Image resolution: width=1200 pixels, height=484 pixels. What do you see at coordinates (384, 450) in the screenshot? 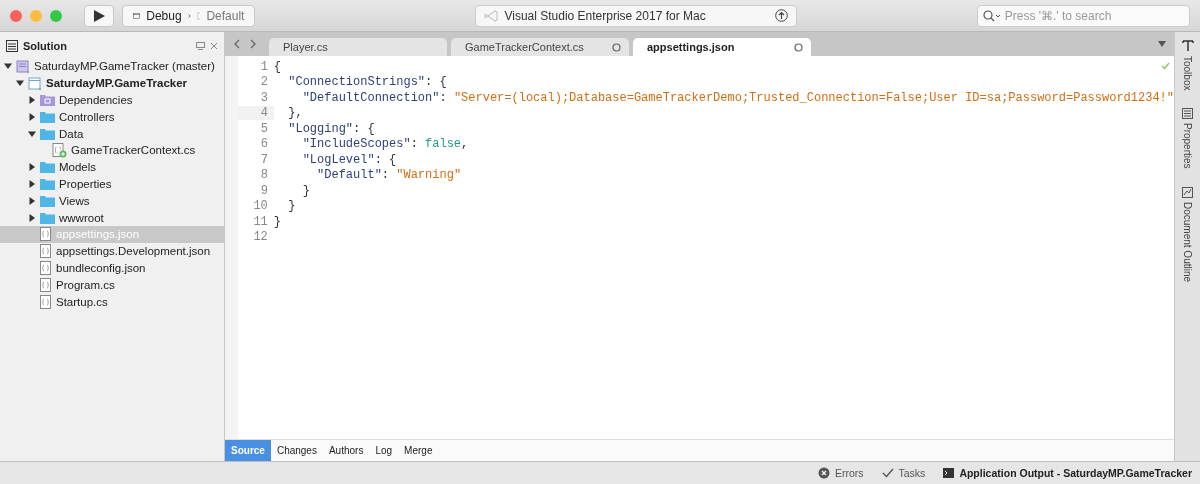
I see `view-tab: Log` at bounding box center [384, 450].